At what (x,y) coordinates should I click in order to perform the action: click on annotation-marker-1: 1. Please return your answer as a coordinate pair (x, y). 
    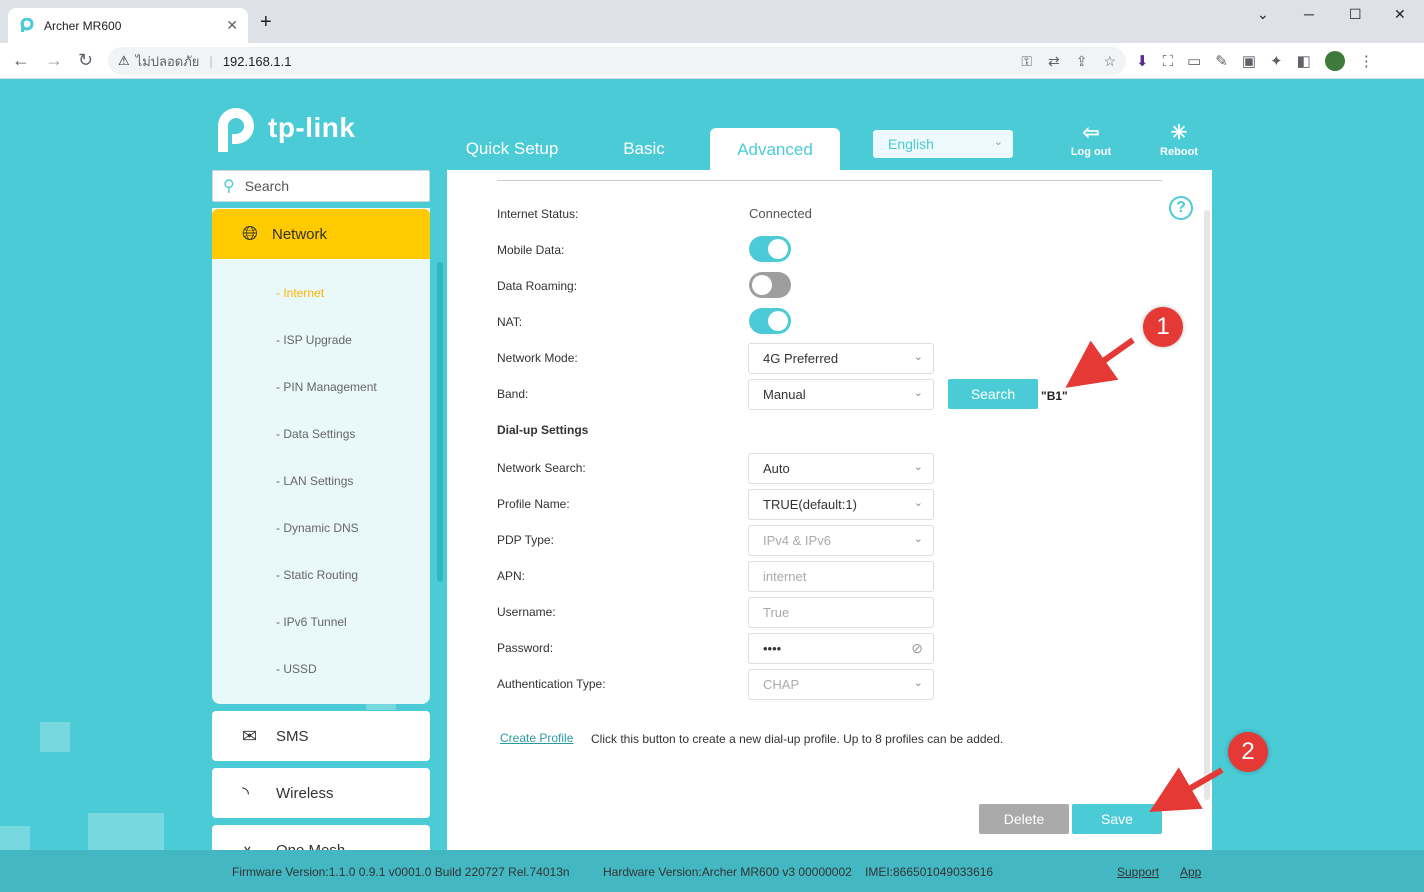
    Looking at the image, I should click on (1163, 327).